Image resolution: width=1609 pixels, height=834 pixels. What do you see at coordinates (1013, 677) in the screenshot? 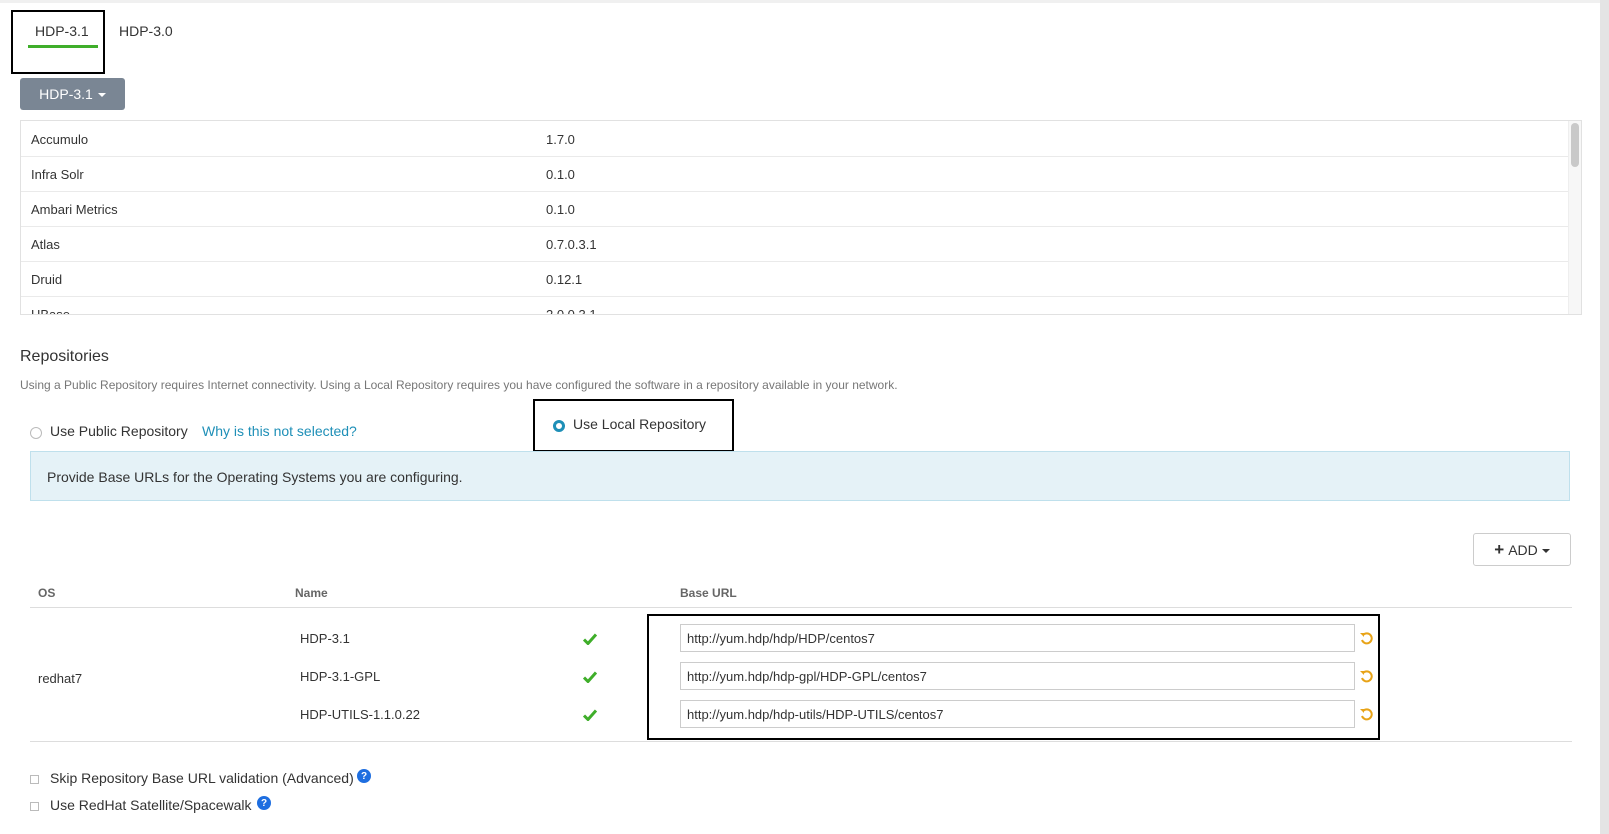
I see `highlight-box-base-urls` at bounding box center [1013, 677].